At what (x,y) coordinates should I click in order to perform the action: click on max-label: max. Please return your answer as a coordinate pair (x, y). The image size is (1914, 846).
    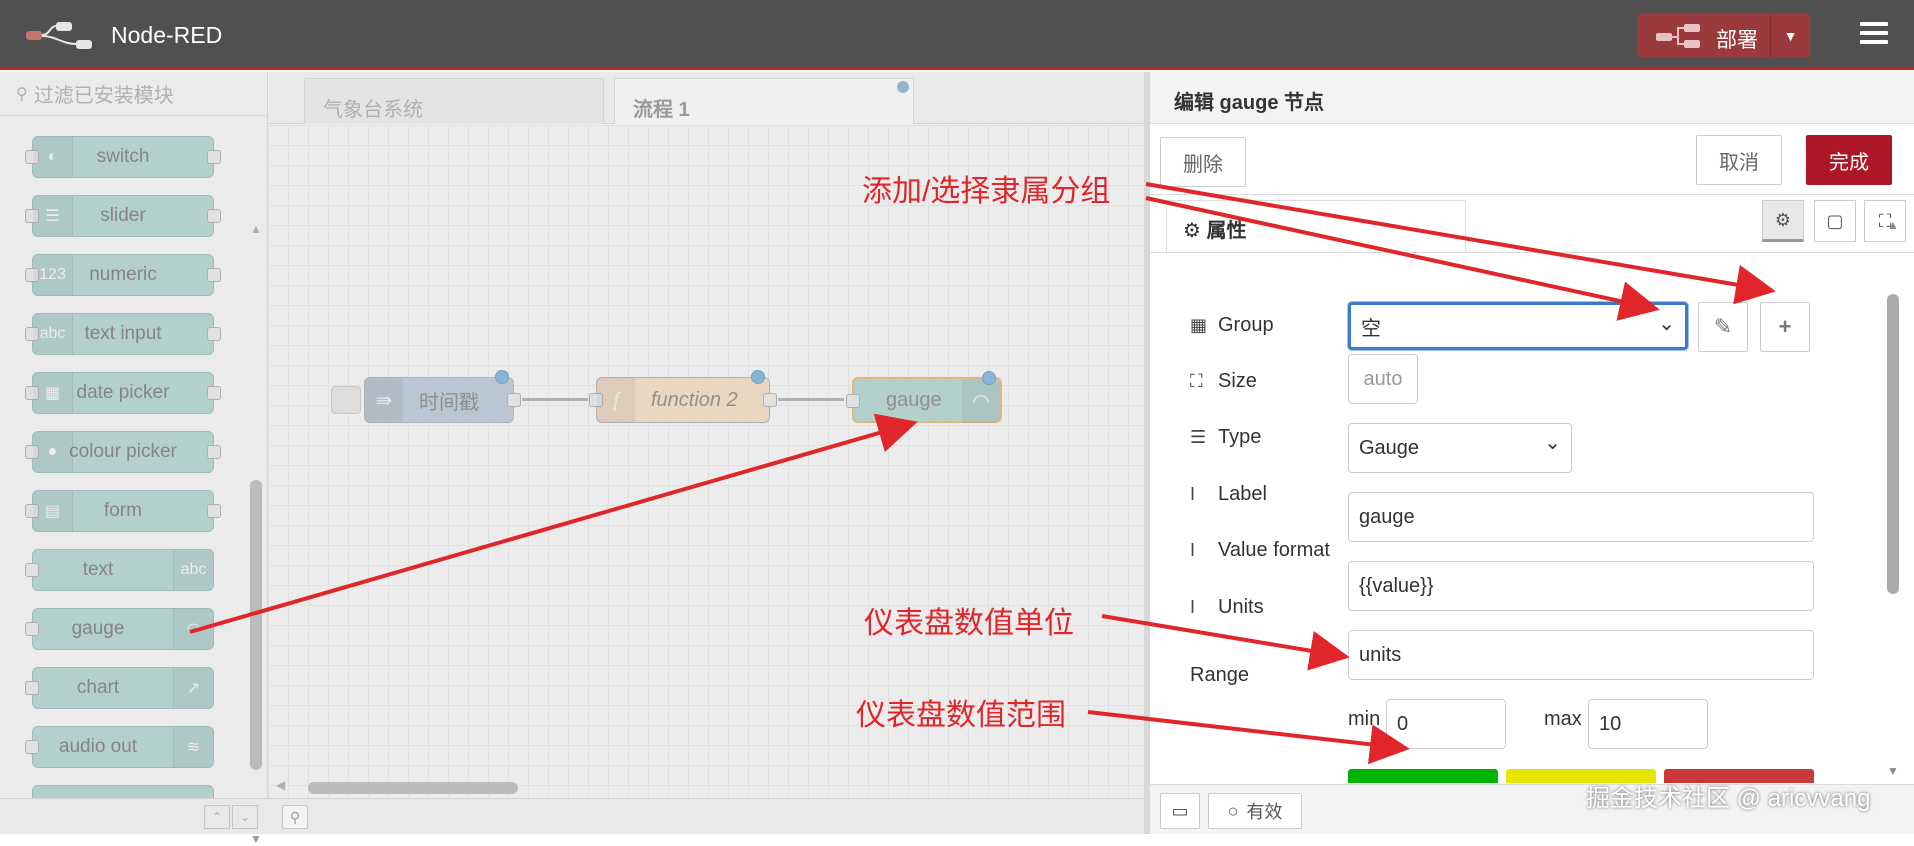
    Looking at the image, I should click on (1563, 718).